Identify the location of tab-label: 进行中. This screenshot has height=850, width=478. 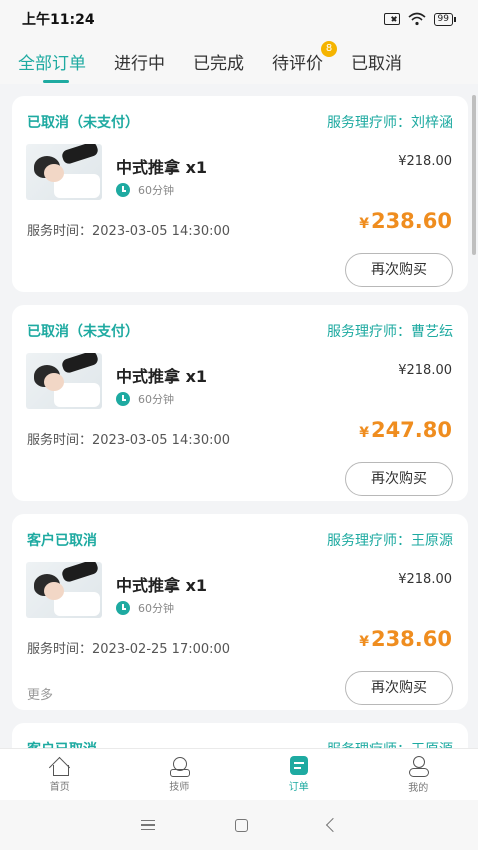
(139, 63).